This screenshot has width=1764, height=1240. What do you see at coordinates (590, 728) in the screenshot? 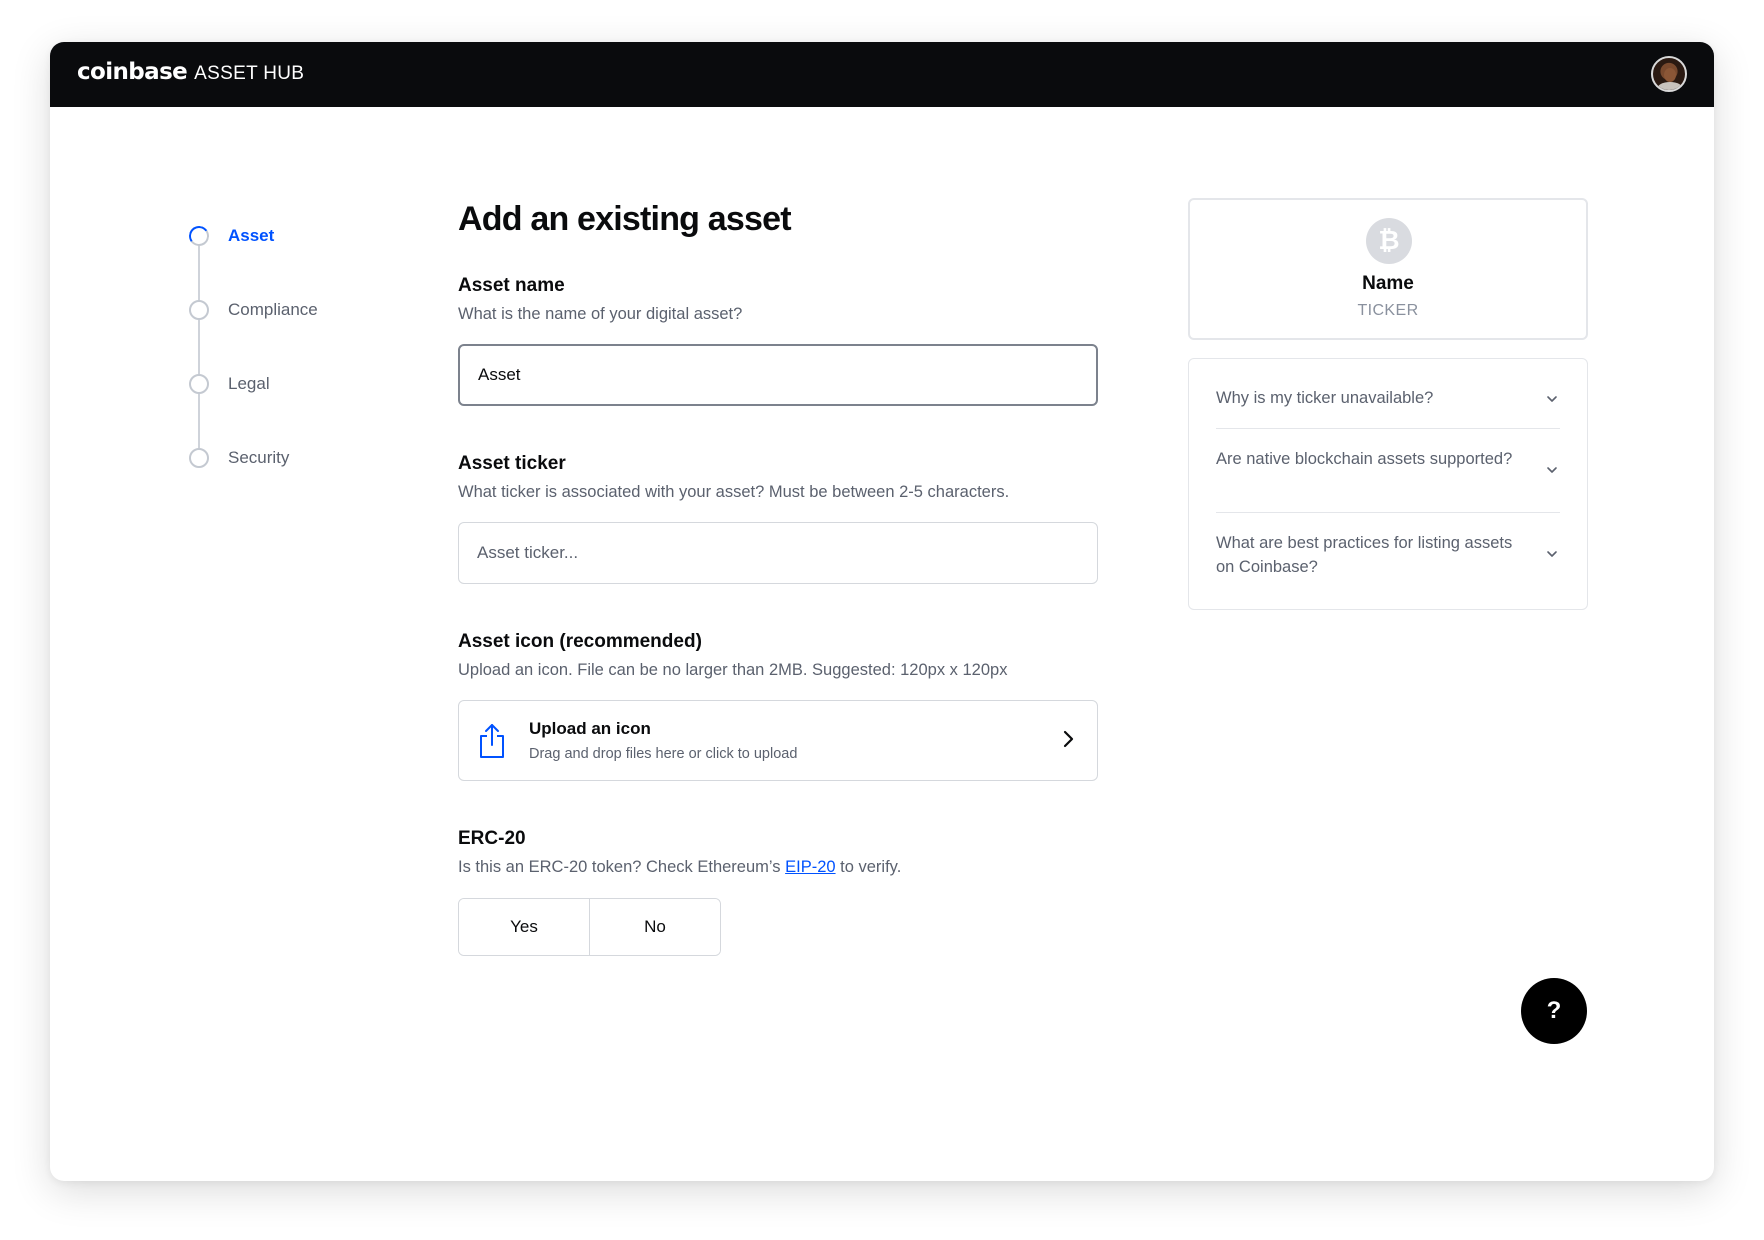
I see `upload-title: Upload an icon` at bounding box center [590, 728].